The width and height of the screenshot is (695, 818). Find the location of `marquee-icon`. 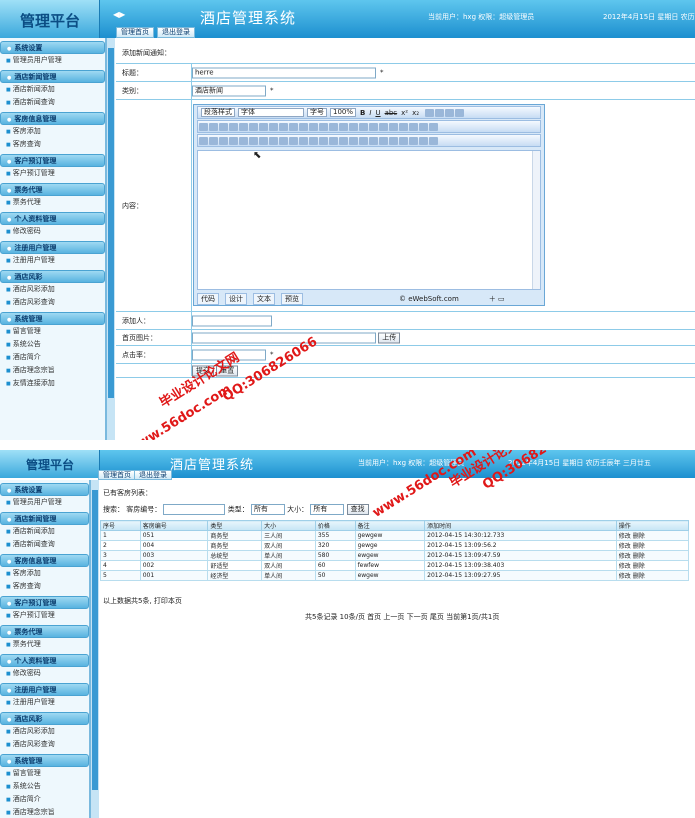

marquee-icon is located at coordinates (313, 140).